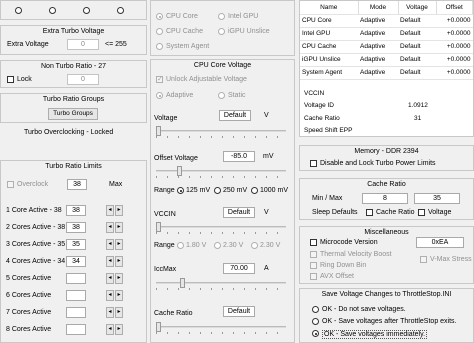 The width and height of the screenshot is (474, 343). What do you see at coordinates (266, 212) in the screenshot?
I see `vccin-unit: V` at bounding box center [266, 212].